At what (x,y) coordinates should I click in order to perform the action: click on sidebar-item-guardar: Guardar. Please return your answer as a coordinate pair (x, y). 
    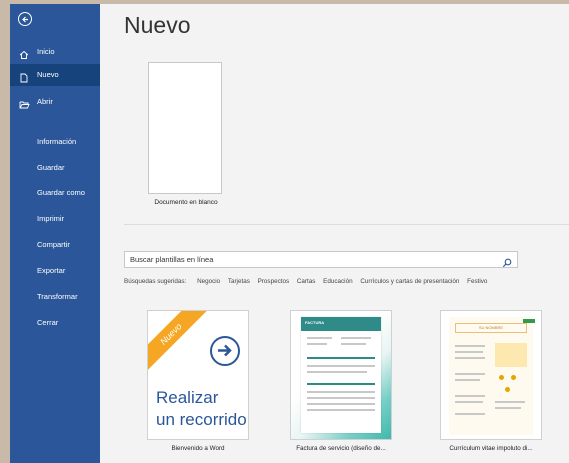
    Looking at the image, I should click on (55, 168).